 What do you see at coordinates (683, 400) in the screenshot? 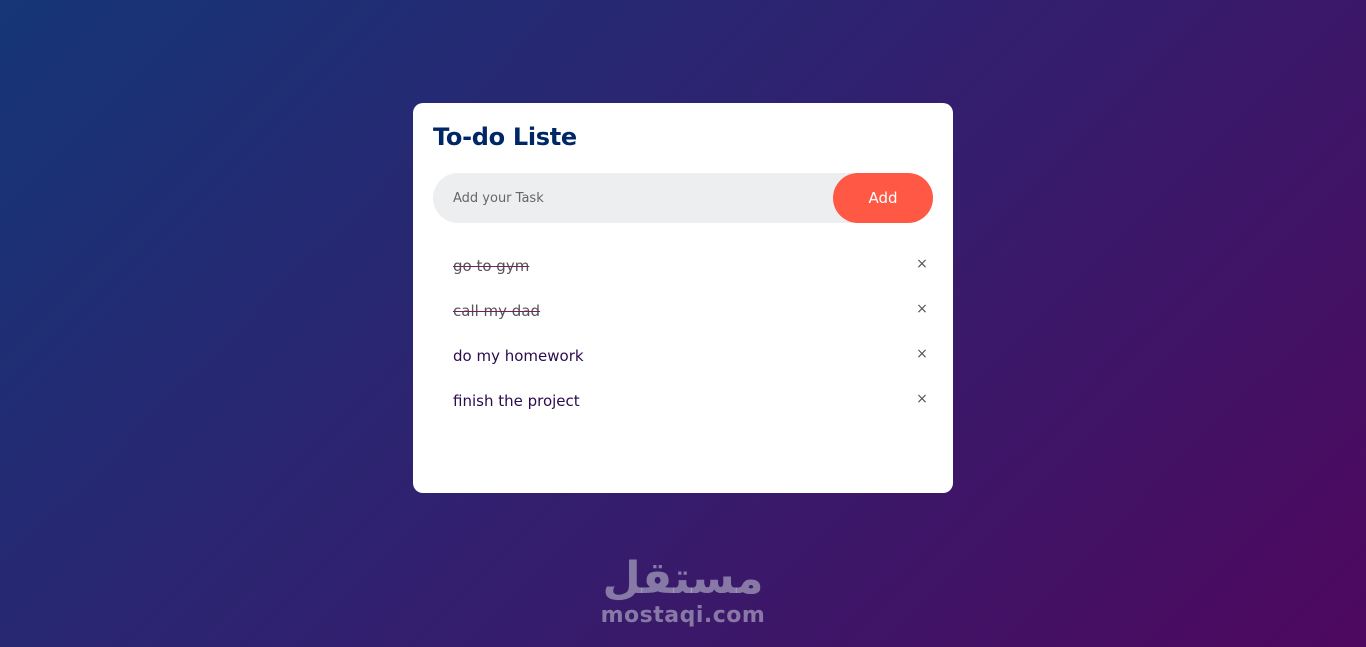
I see `task-item: finish the project ×` at bounding box center [683, 400].